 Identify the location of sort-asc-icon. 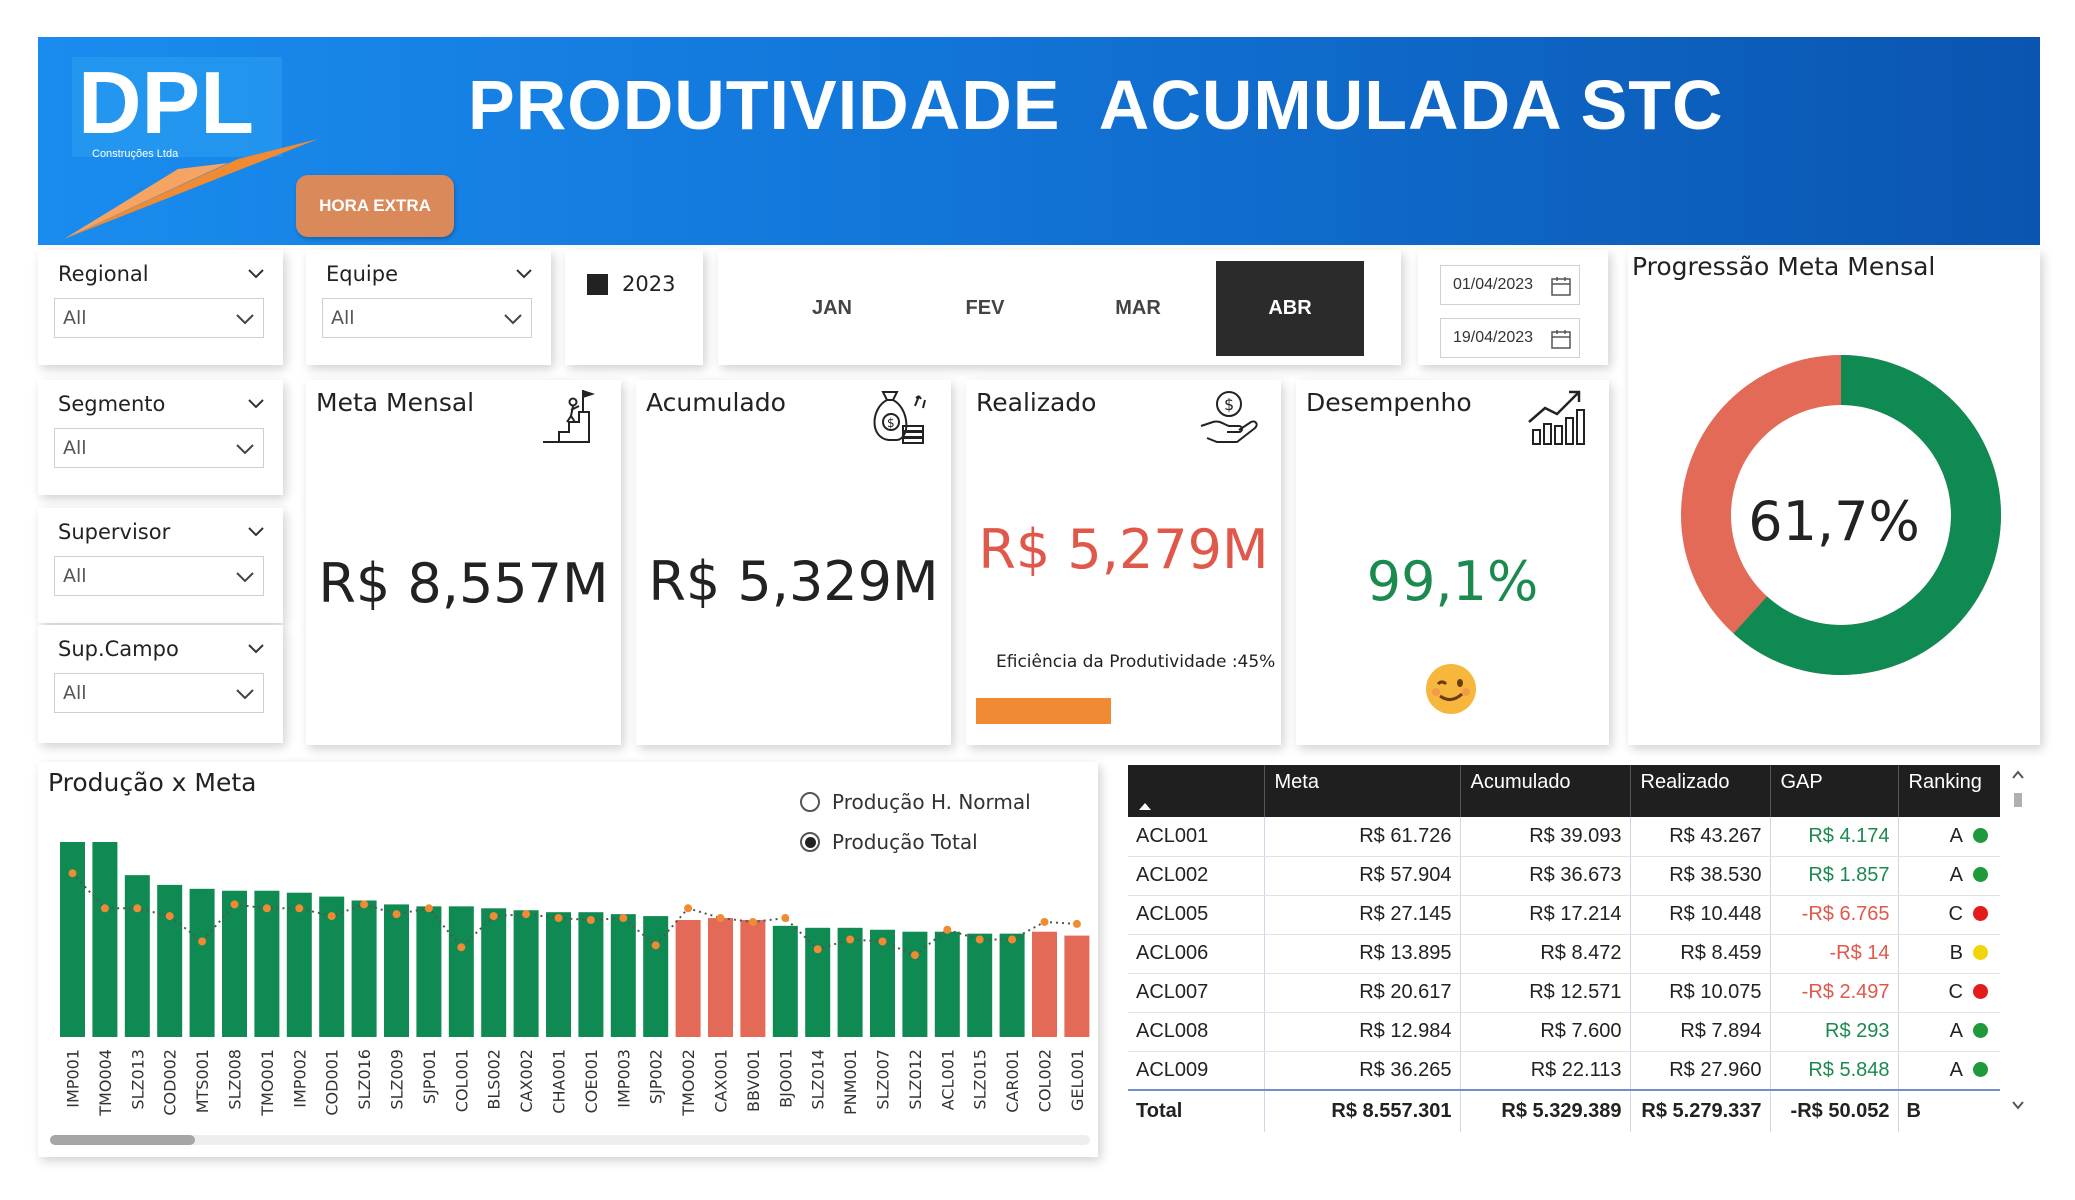
(1145, 806).